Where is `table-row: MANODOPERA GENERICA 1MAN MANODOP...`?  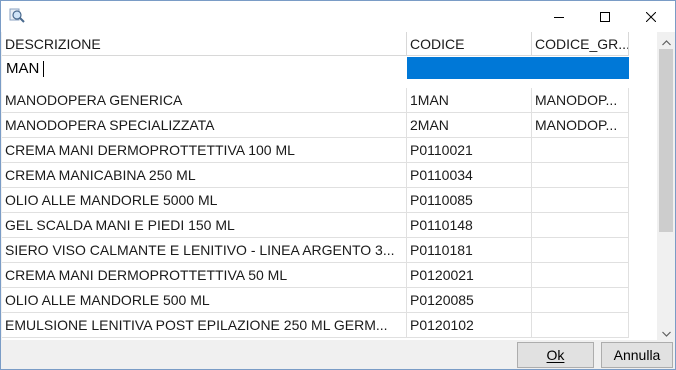 table-row: MANODOPERA GENERICA 1MAN MANODOP... is located at coordinates (315, 100).